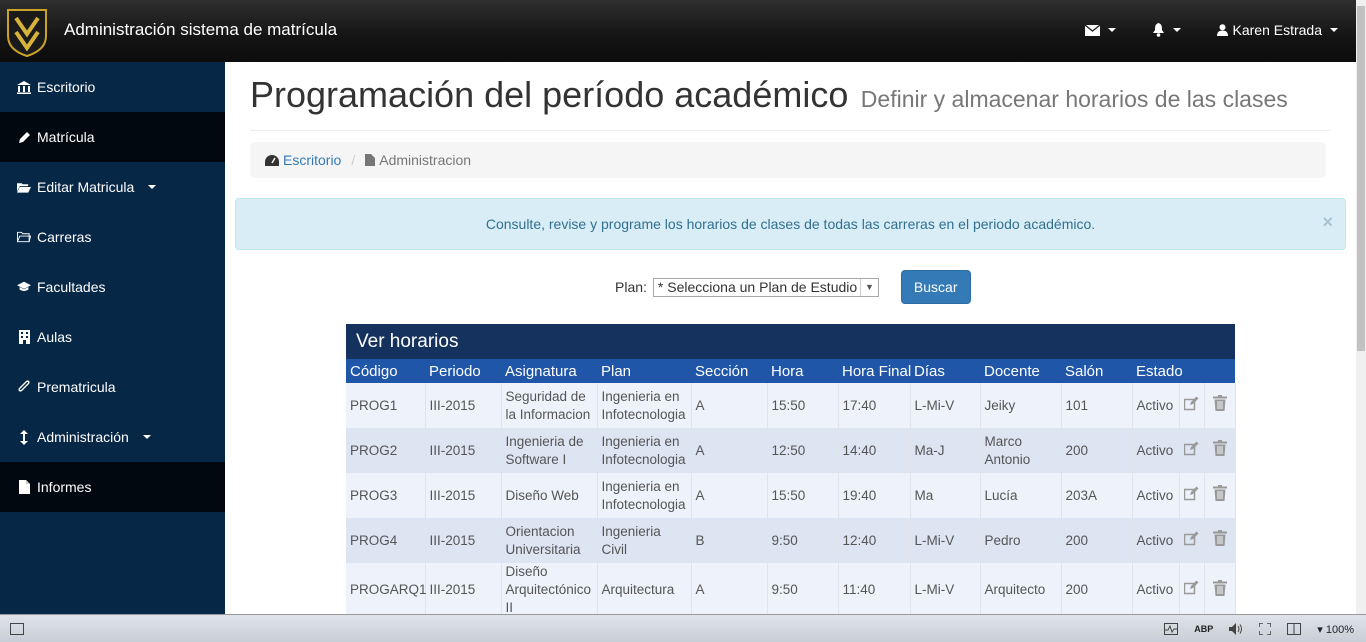  Describe the element at coordinates (64, 237) in the screenshot. I see `sidebar-item-label: Carreras` at that location.